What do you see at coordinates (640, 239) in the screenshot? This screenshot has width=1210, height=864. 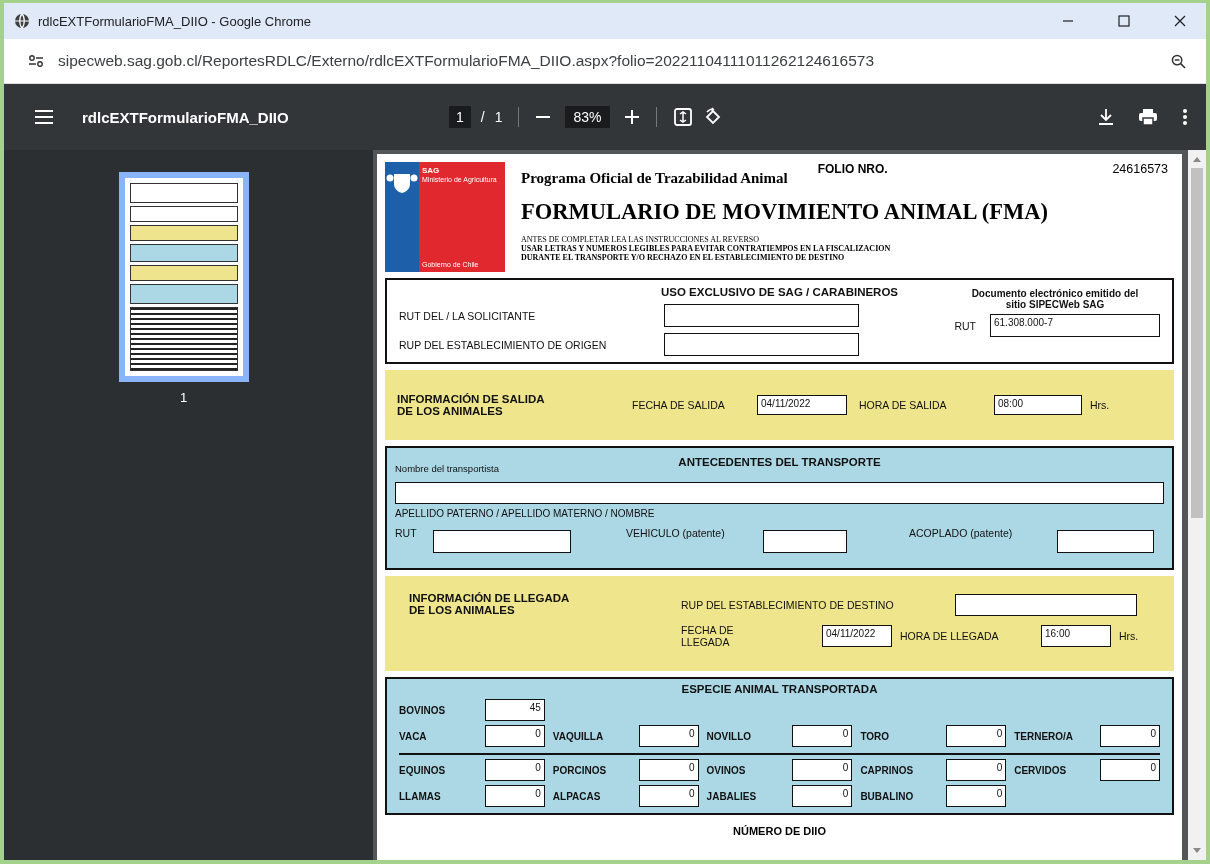 I see `instruction-text: ANTES DE COMPLETAR LEA LAS INSTRUCCIONES AL REVERSO` at bounding box center [640, 239].